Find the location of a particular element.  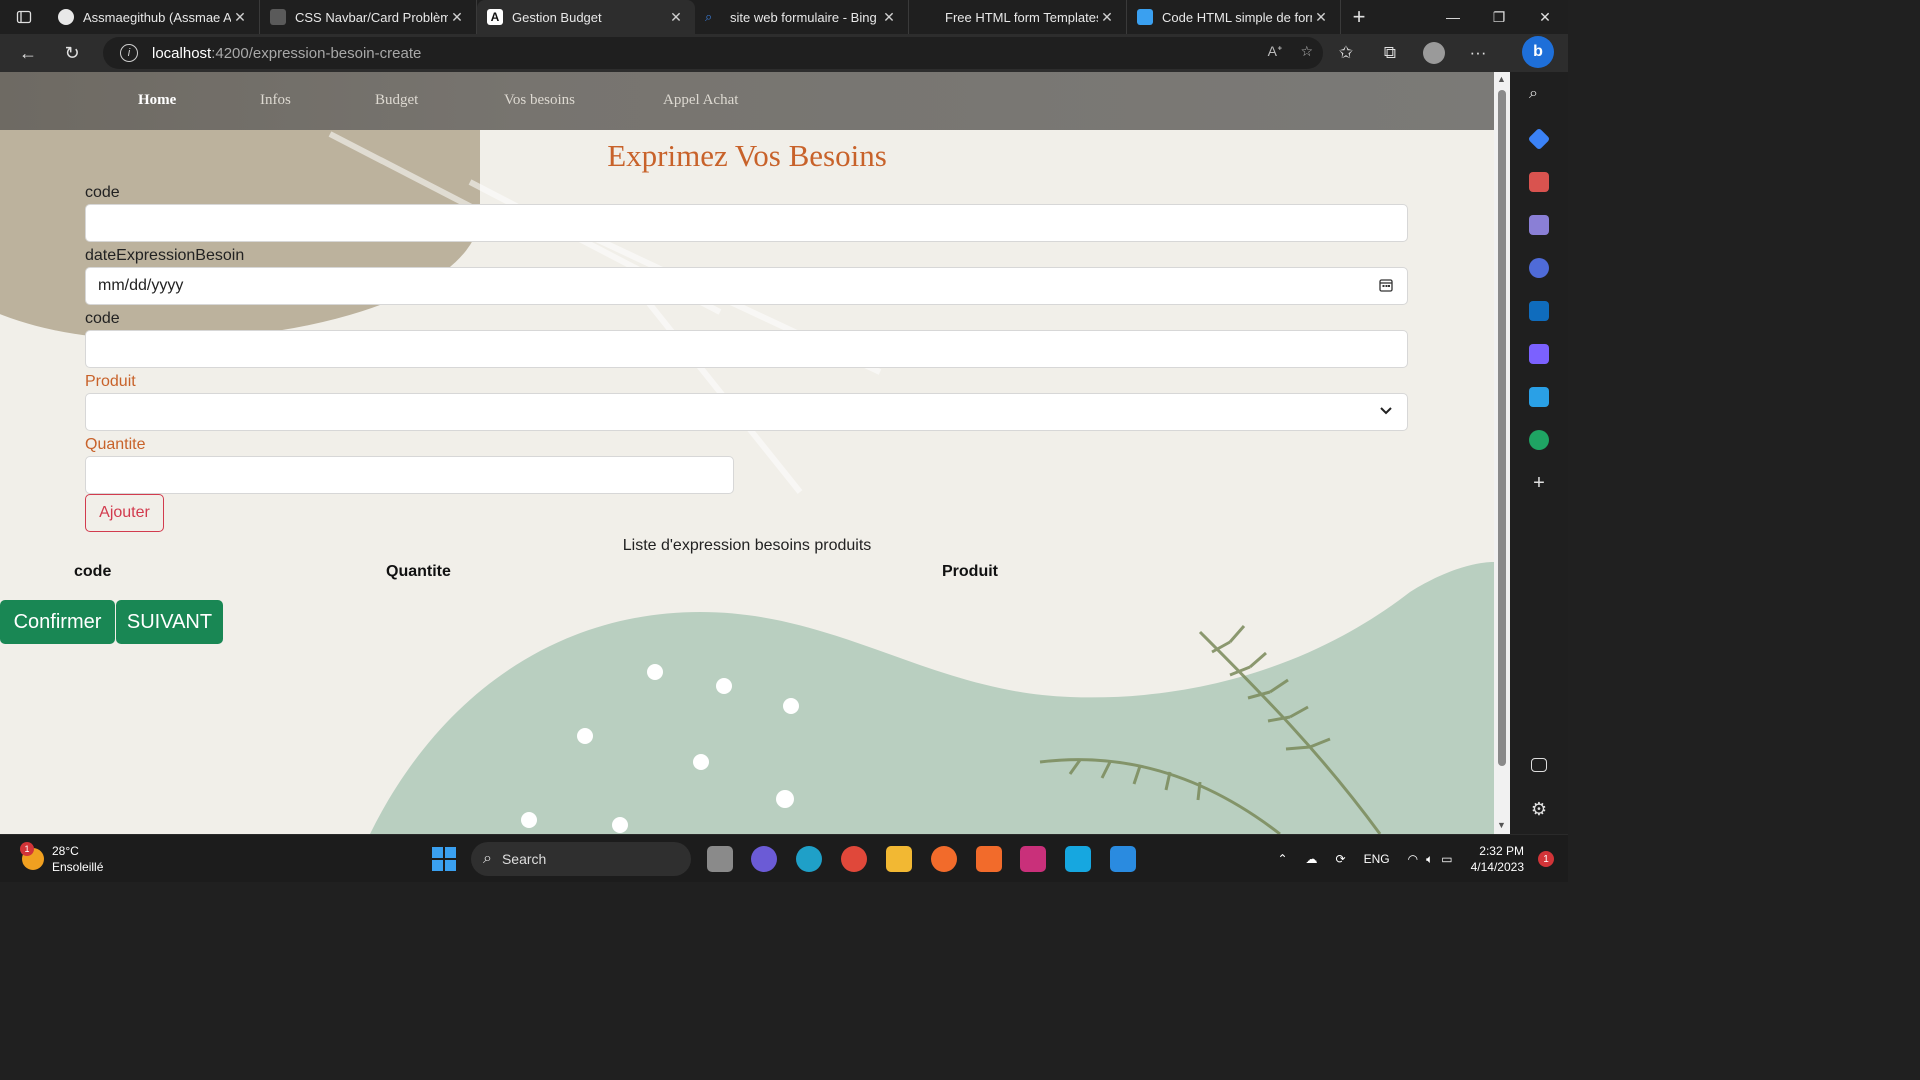

refresh-icon: ↻ is located at coordinates (72, 53).